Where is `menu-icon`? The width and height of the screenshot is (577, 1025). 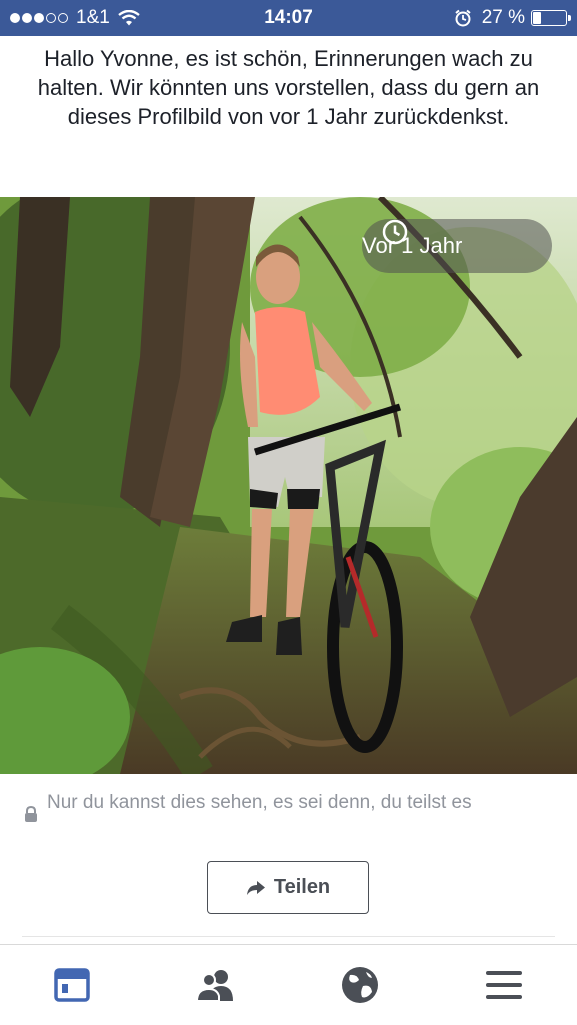
menu-icon is located at coordinates (504, 985).